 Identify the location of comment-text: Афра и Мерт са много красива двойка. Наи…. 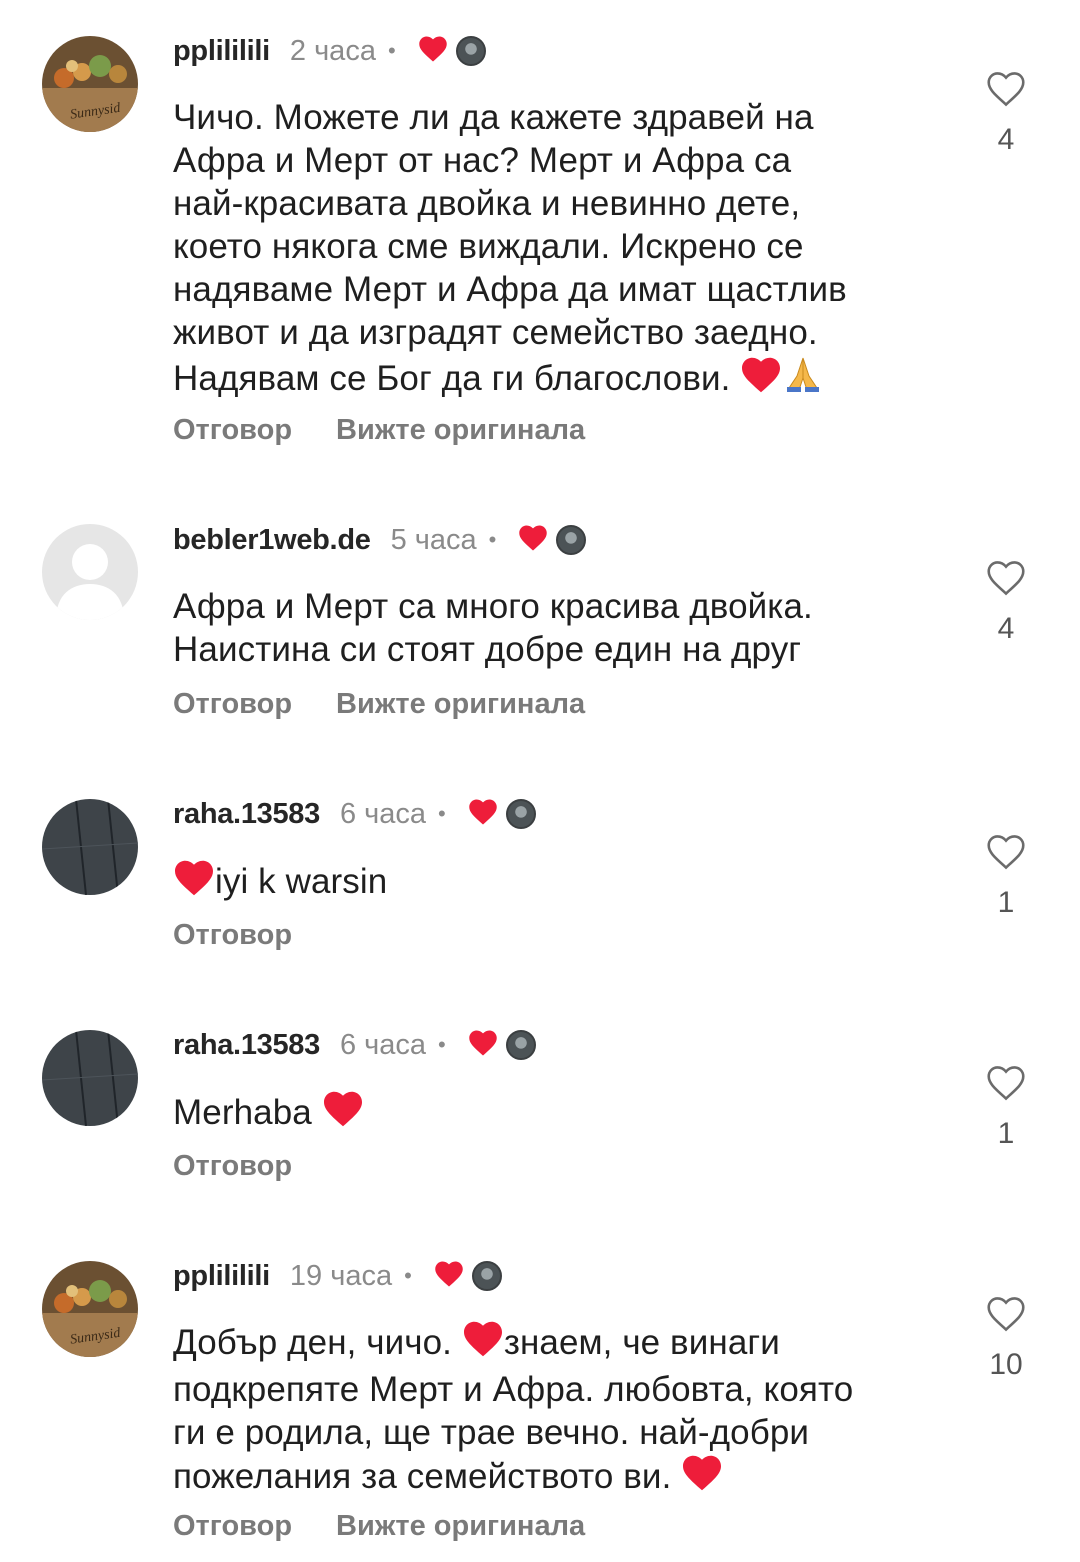
(493, 628).